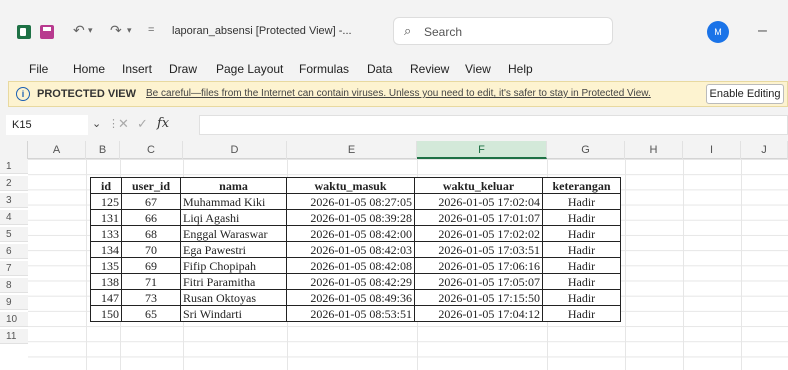 This screenshot has width=788, height=370. I want to click on header-user-id: user_id, so click(151, 185).